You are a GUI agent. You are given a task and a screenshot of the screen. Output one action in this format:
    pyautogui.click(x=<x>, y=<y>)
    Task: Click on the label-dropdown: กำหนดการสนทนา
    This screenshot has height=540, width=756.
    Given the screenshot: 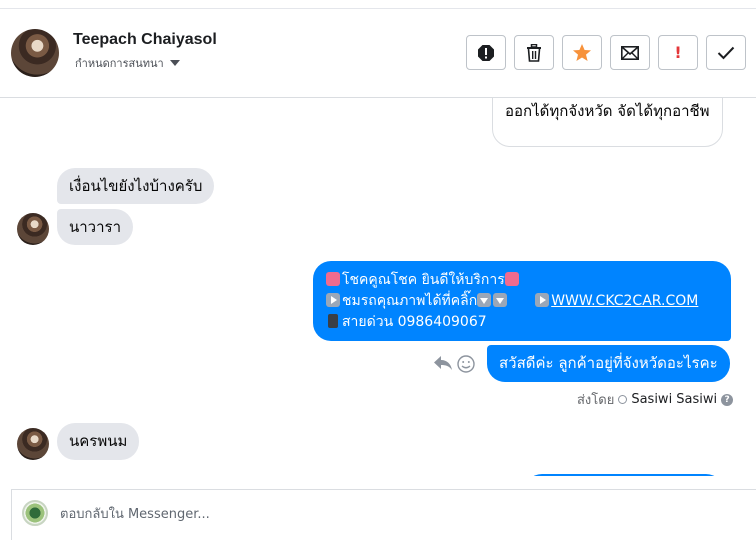 What is the action you would take?
    pyautogui.click(x=127, y=63)
    